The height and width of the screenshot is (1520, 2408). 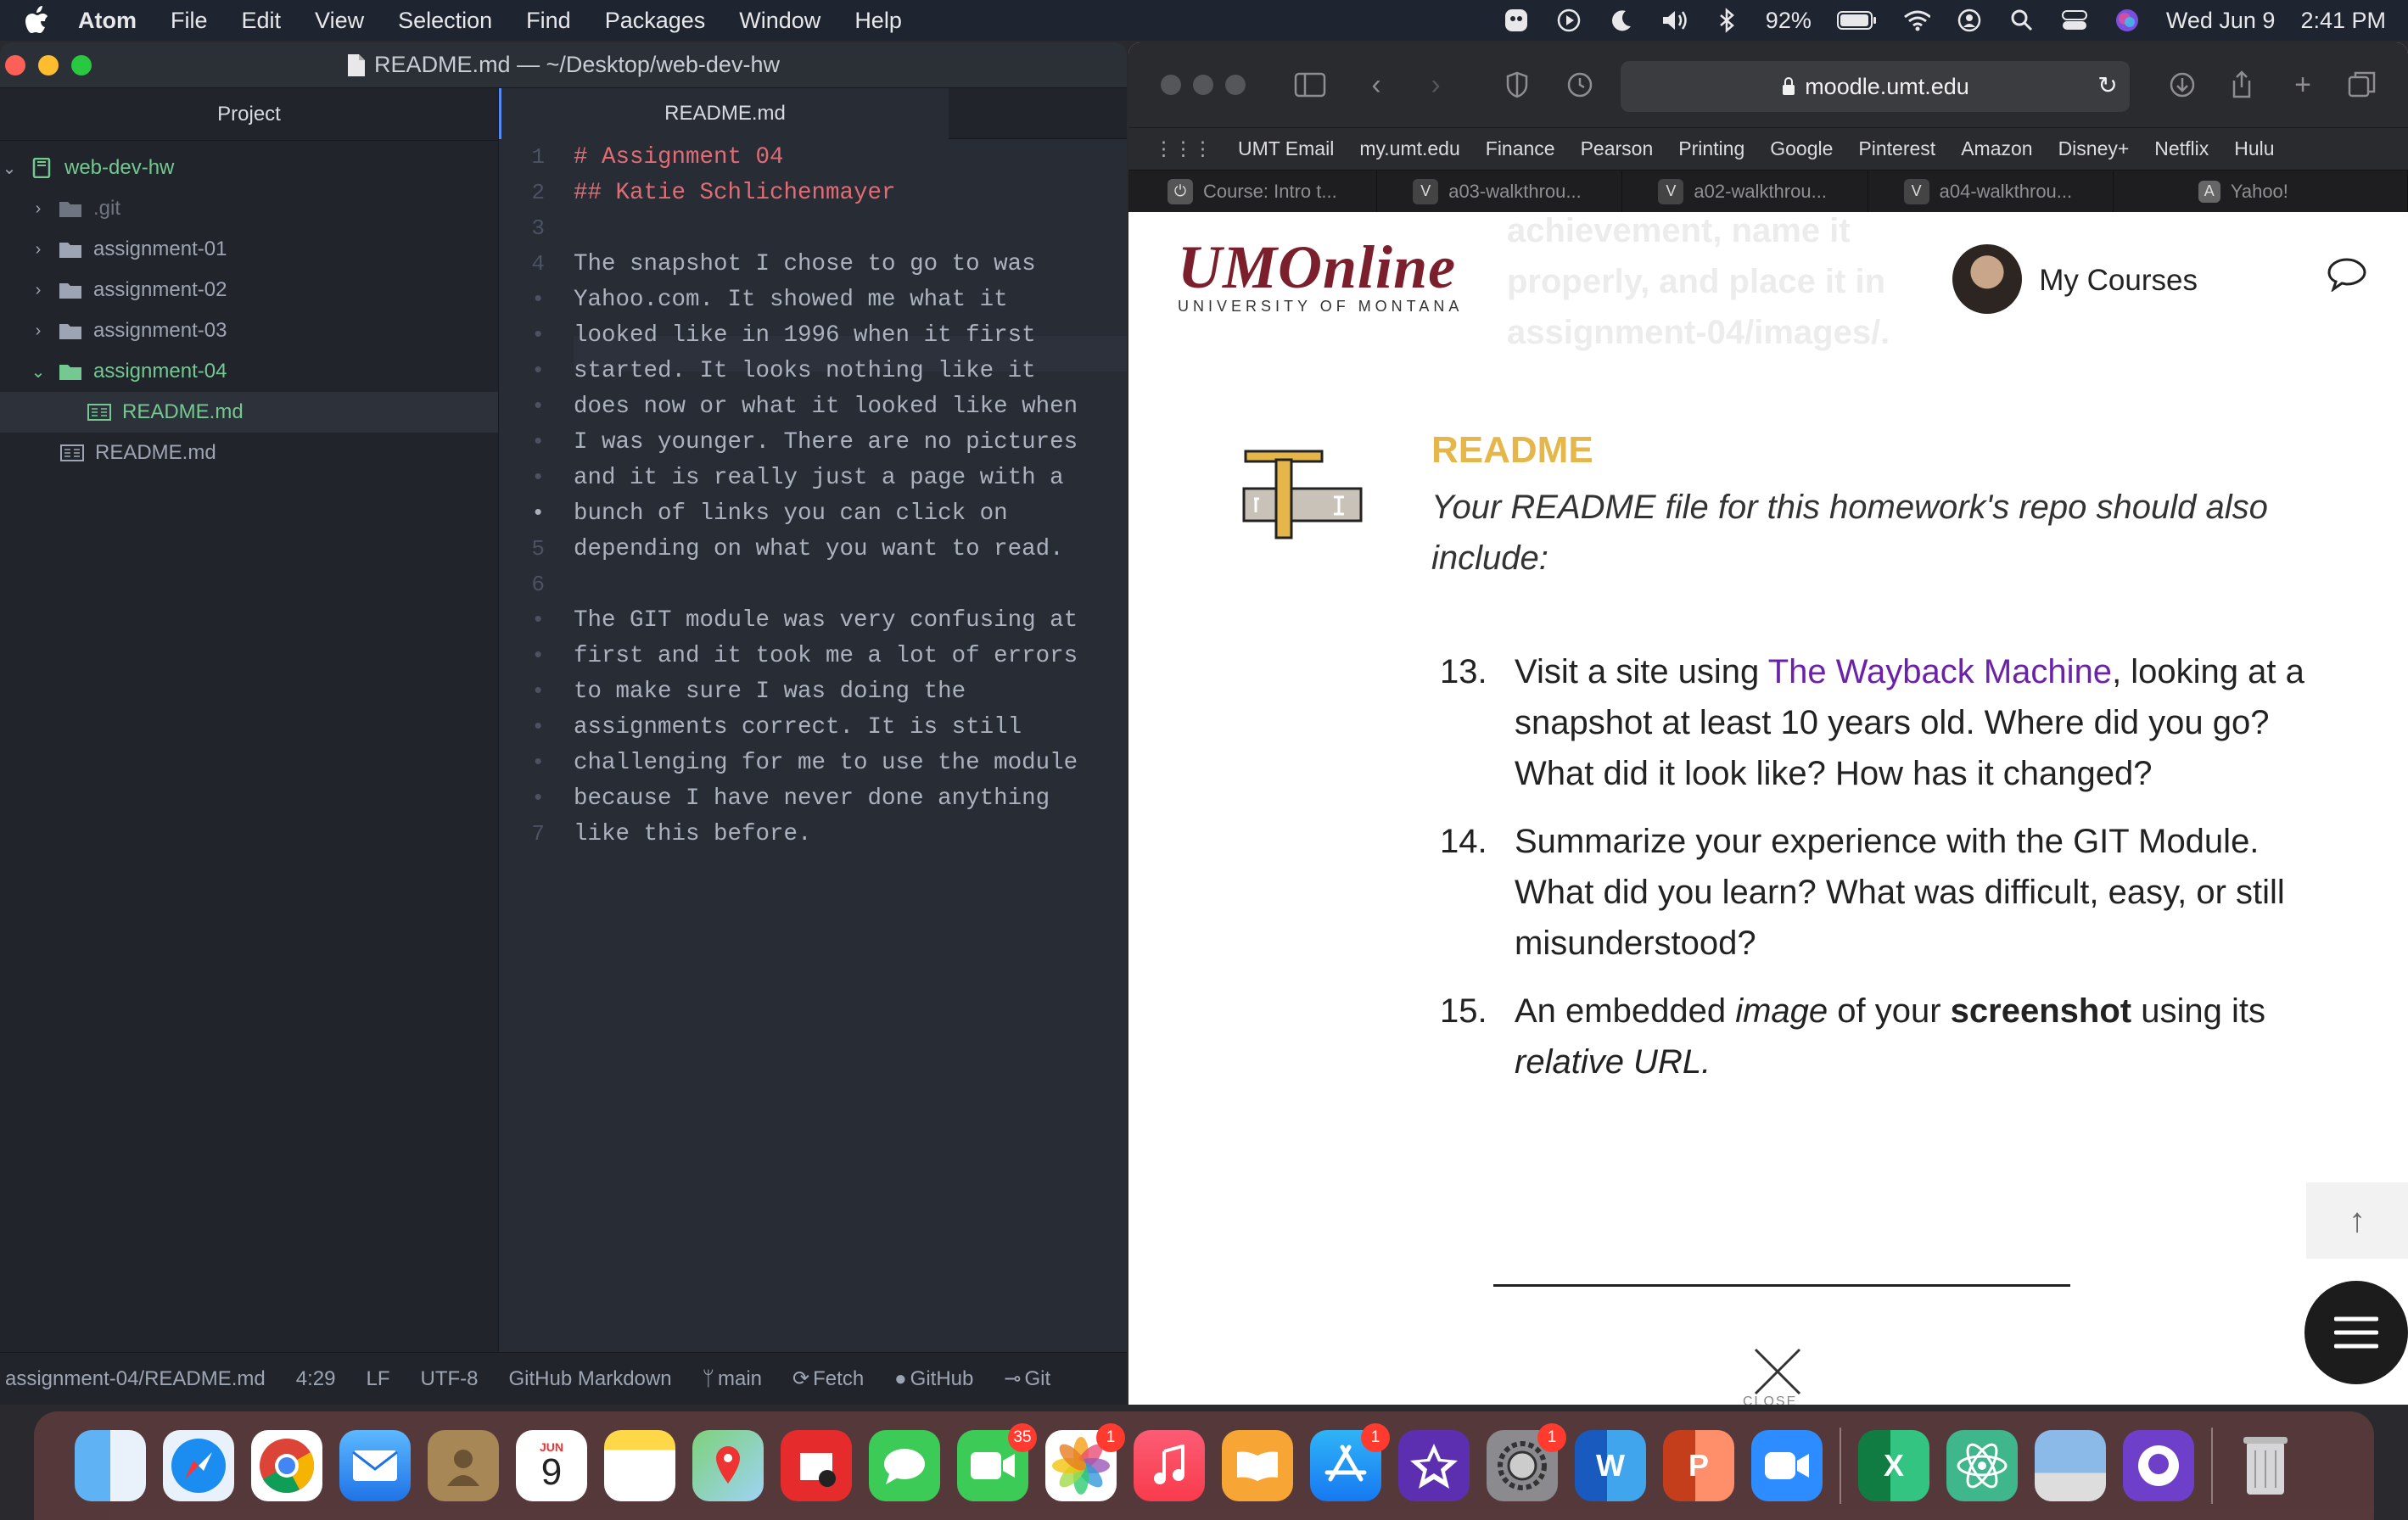 What do you see at coordinates (107, 21) in the screenshot?
I see `menu-app-atom: Atom` at bounding box center [107, 21].